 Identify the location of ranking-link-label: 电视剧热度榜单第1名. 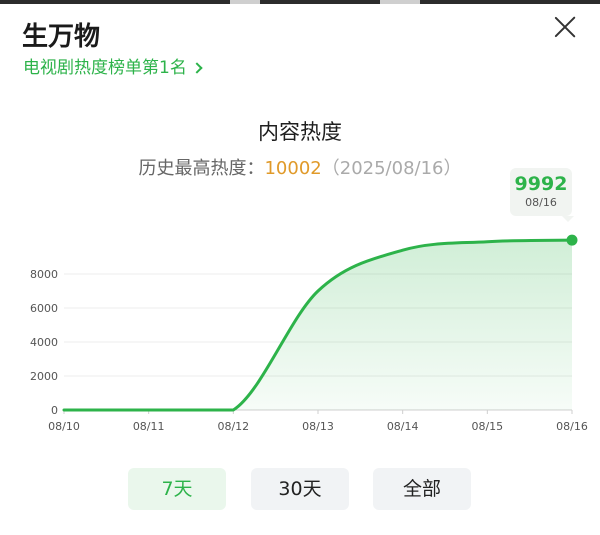
(105, 68).